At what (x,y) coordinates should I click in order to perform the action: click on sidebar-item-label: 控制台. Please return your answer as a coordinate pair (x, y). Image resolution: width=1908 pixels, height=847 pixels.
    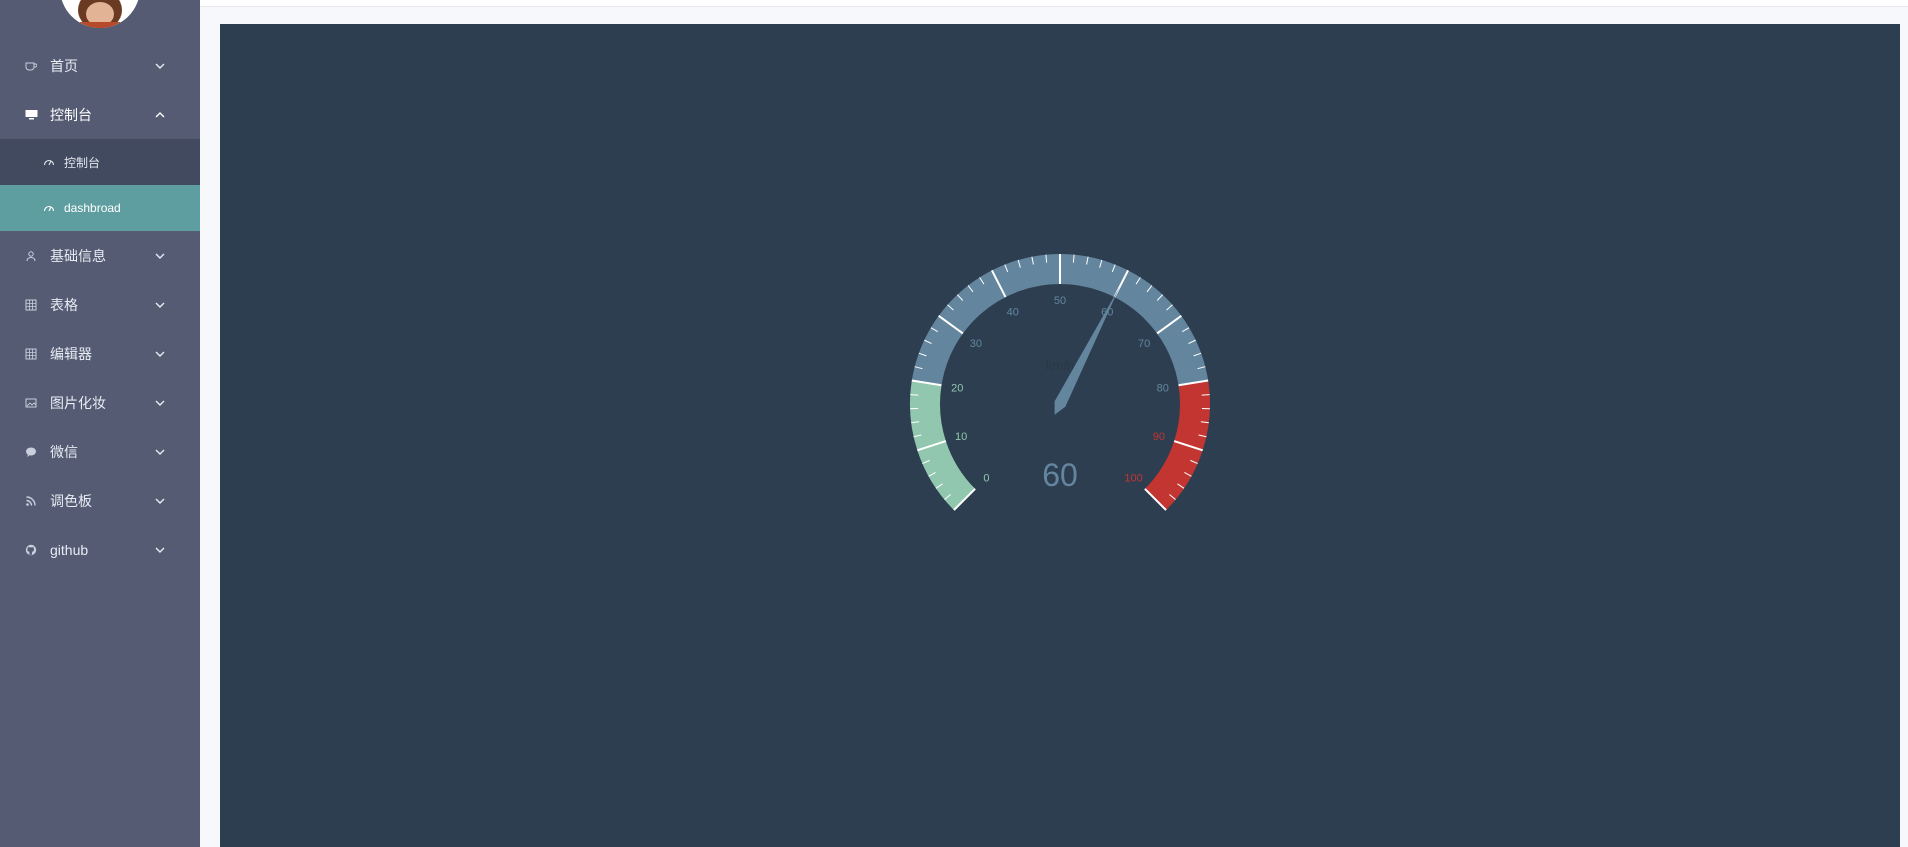
    Looking at the image, I should click on (71, 114).